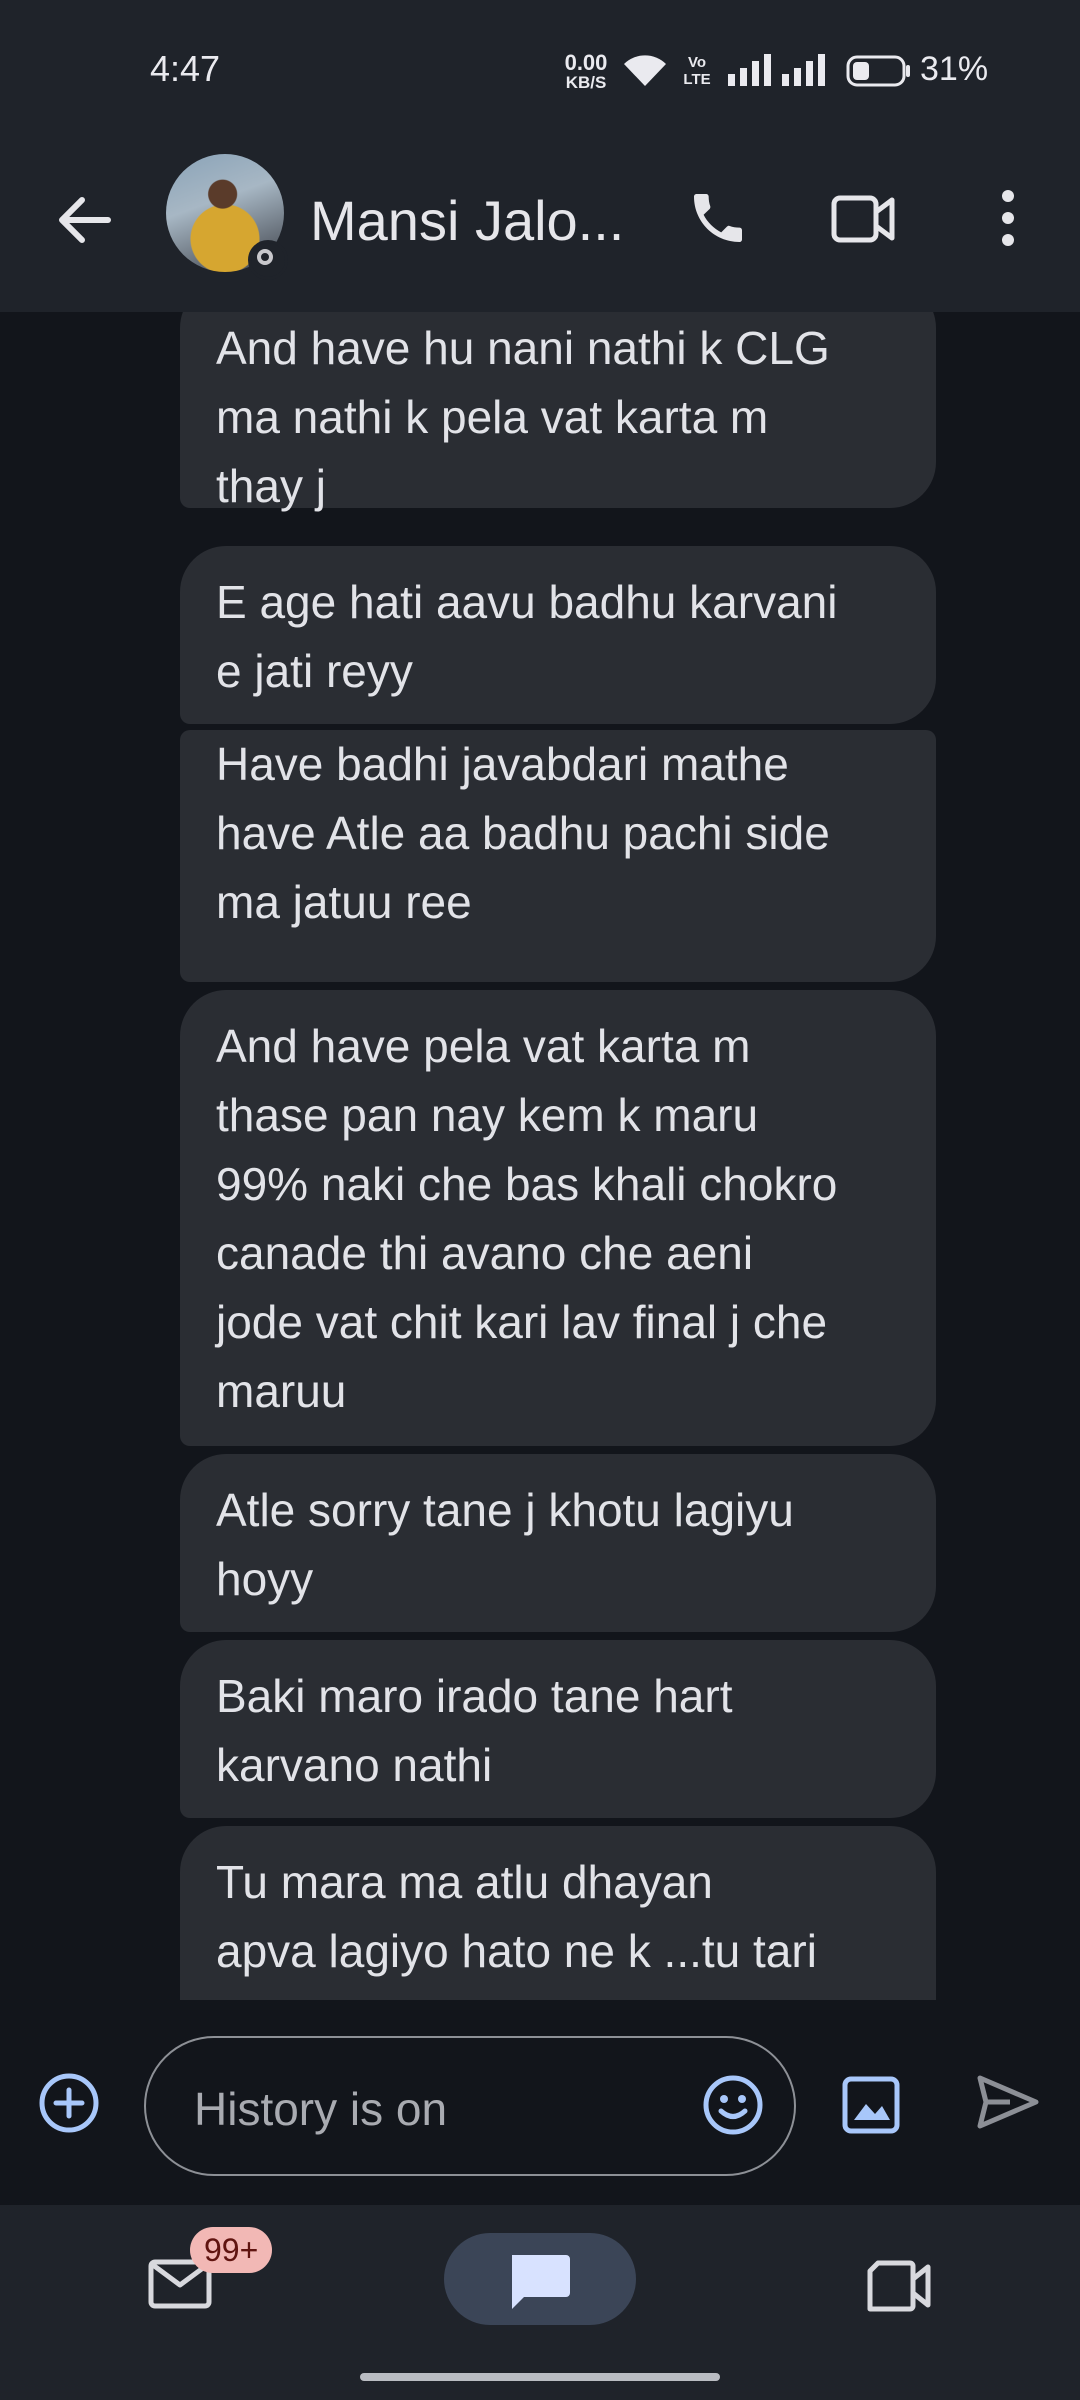  I want to click on status-time: 4:47, so click(185, 68).